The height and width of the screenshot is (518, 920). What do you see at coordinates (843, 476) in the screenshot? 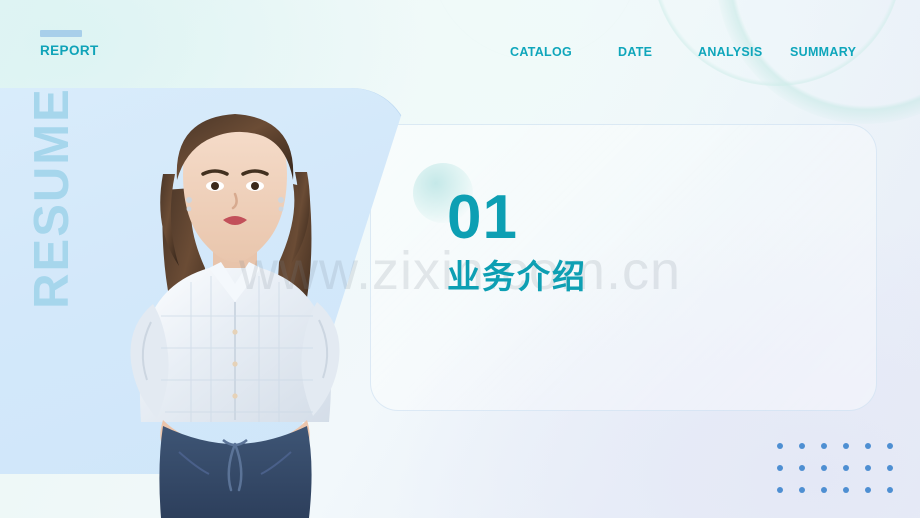
I see `dot-grid-decoration` at bounding box center [843, 476].